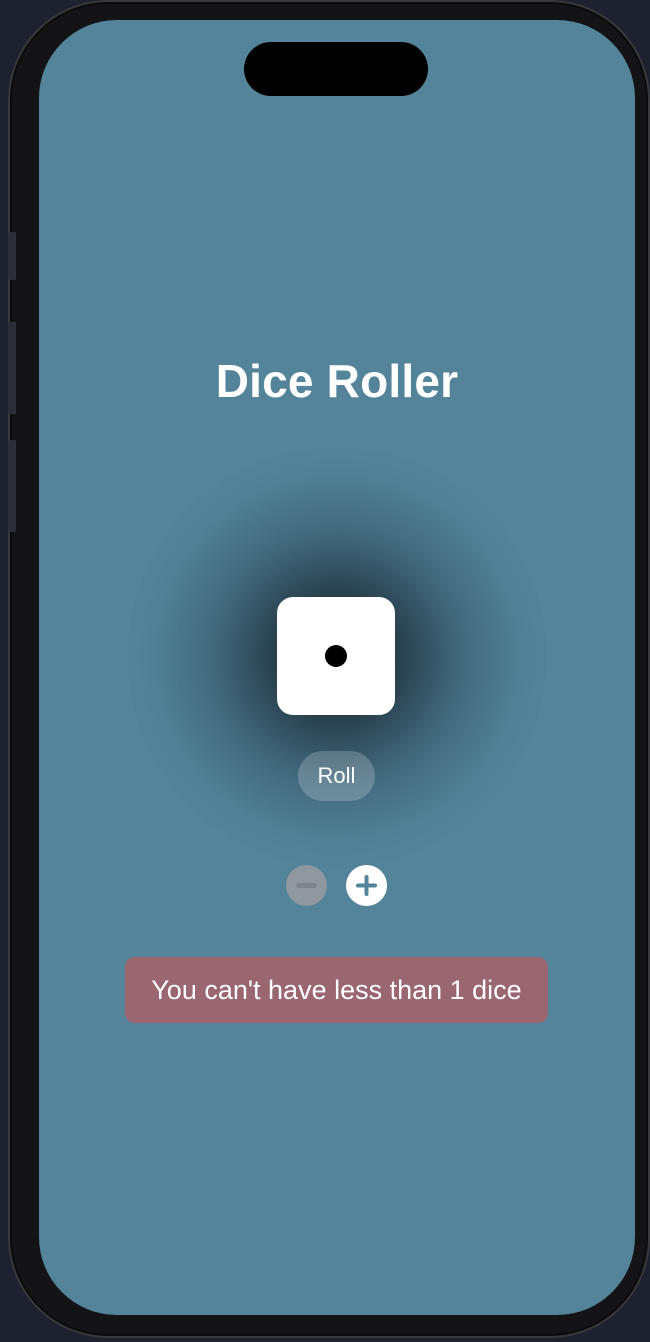 This screenshot has height=1342, width=650. What do you see at coordinates (336, 69) in the screenshot?
I see `dynamic-island` at bounding box center [336, 69].